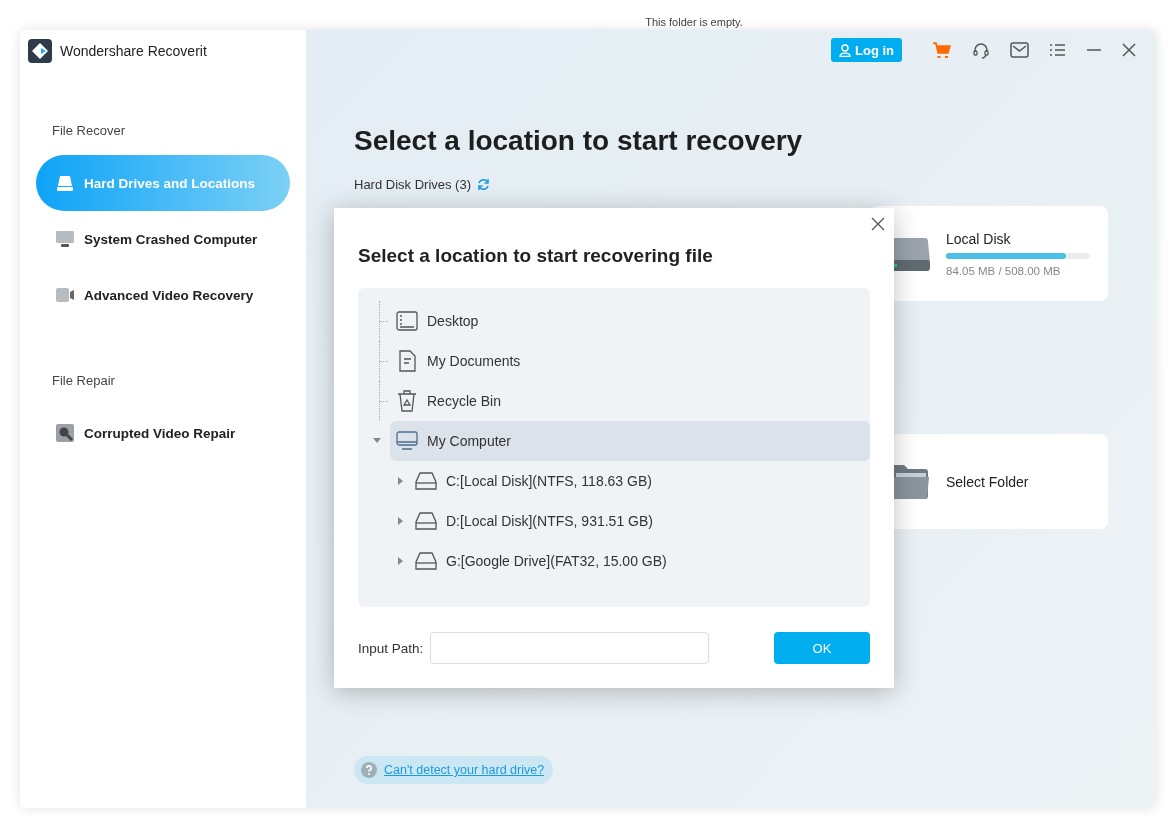 The image size is (1176, 838). I want to click on user-icon, so click(845, 50).